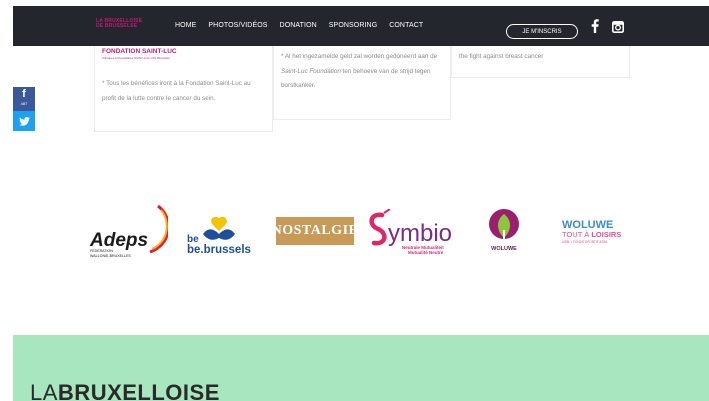 Image resolution: width=709 pixels, height=401 pixels. What do you see at coordinates (420, 233) in the screenshot?
I see `svg-text: ymbio` at bounding box center [420, 233].